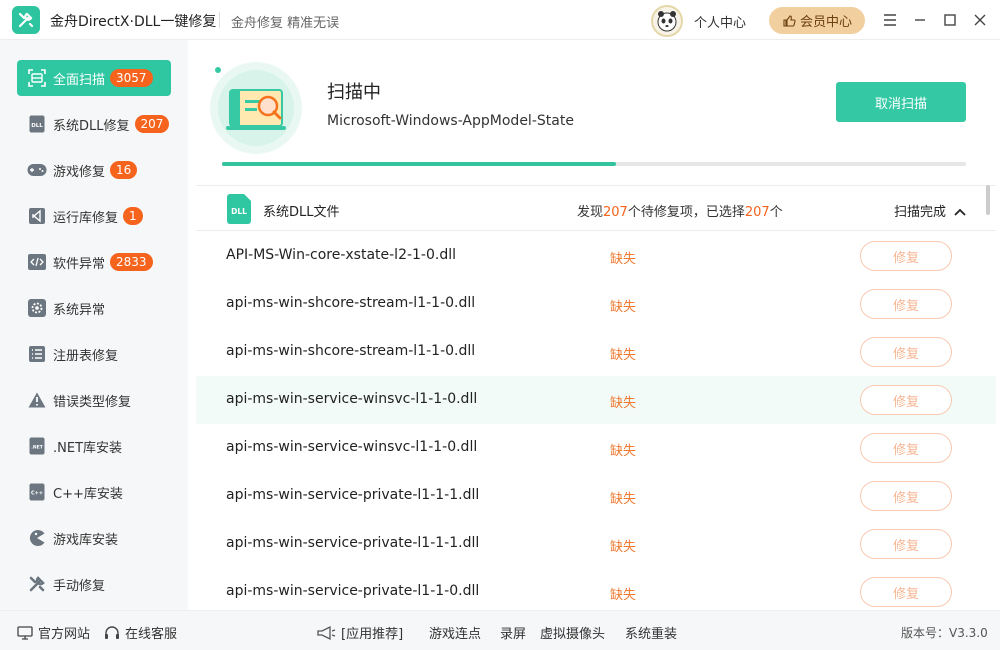 The image size is (1000, 650). I want to click on app-title: 金舟DirectX·DLL一键修复, so click(133, 22).